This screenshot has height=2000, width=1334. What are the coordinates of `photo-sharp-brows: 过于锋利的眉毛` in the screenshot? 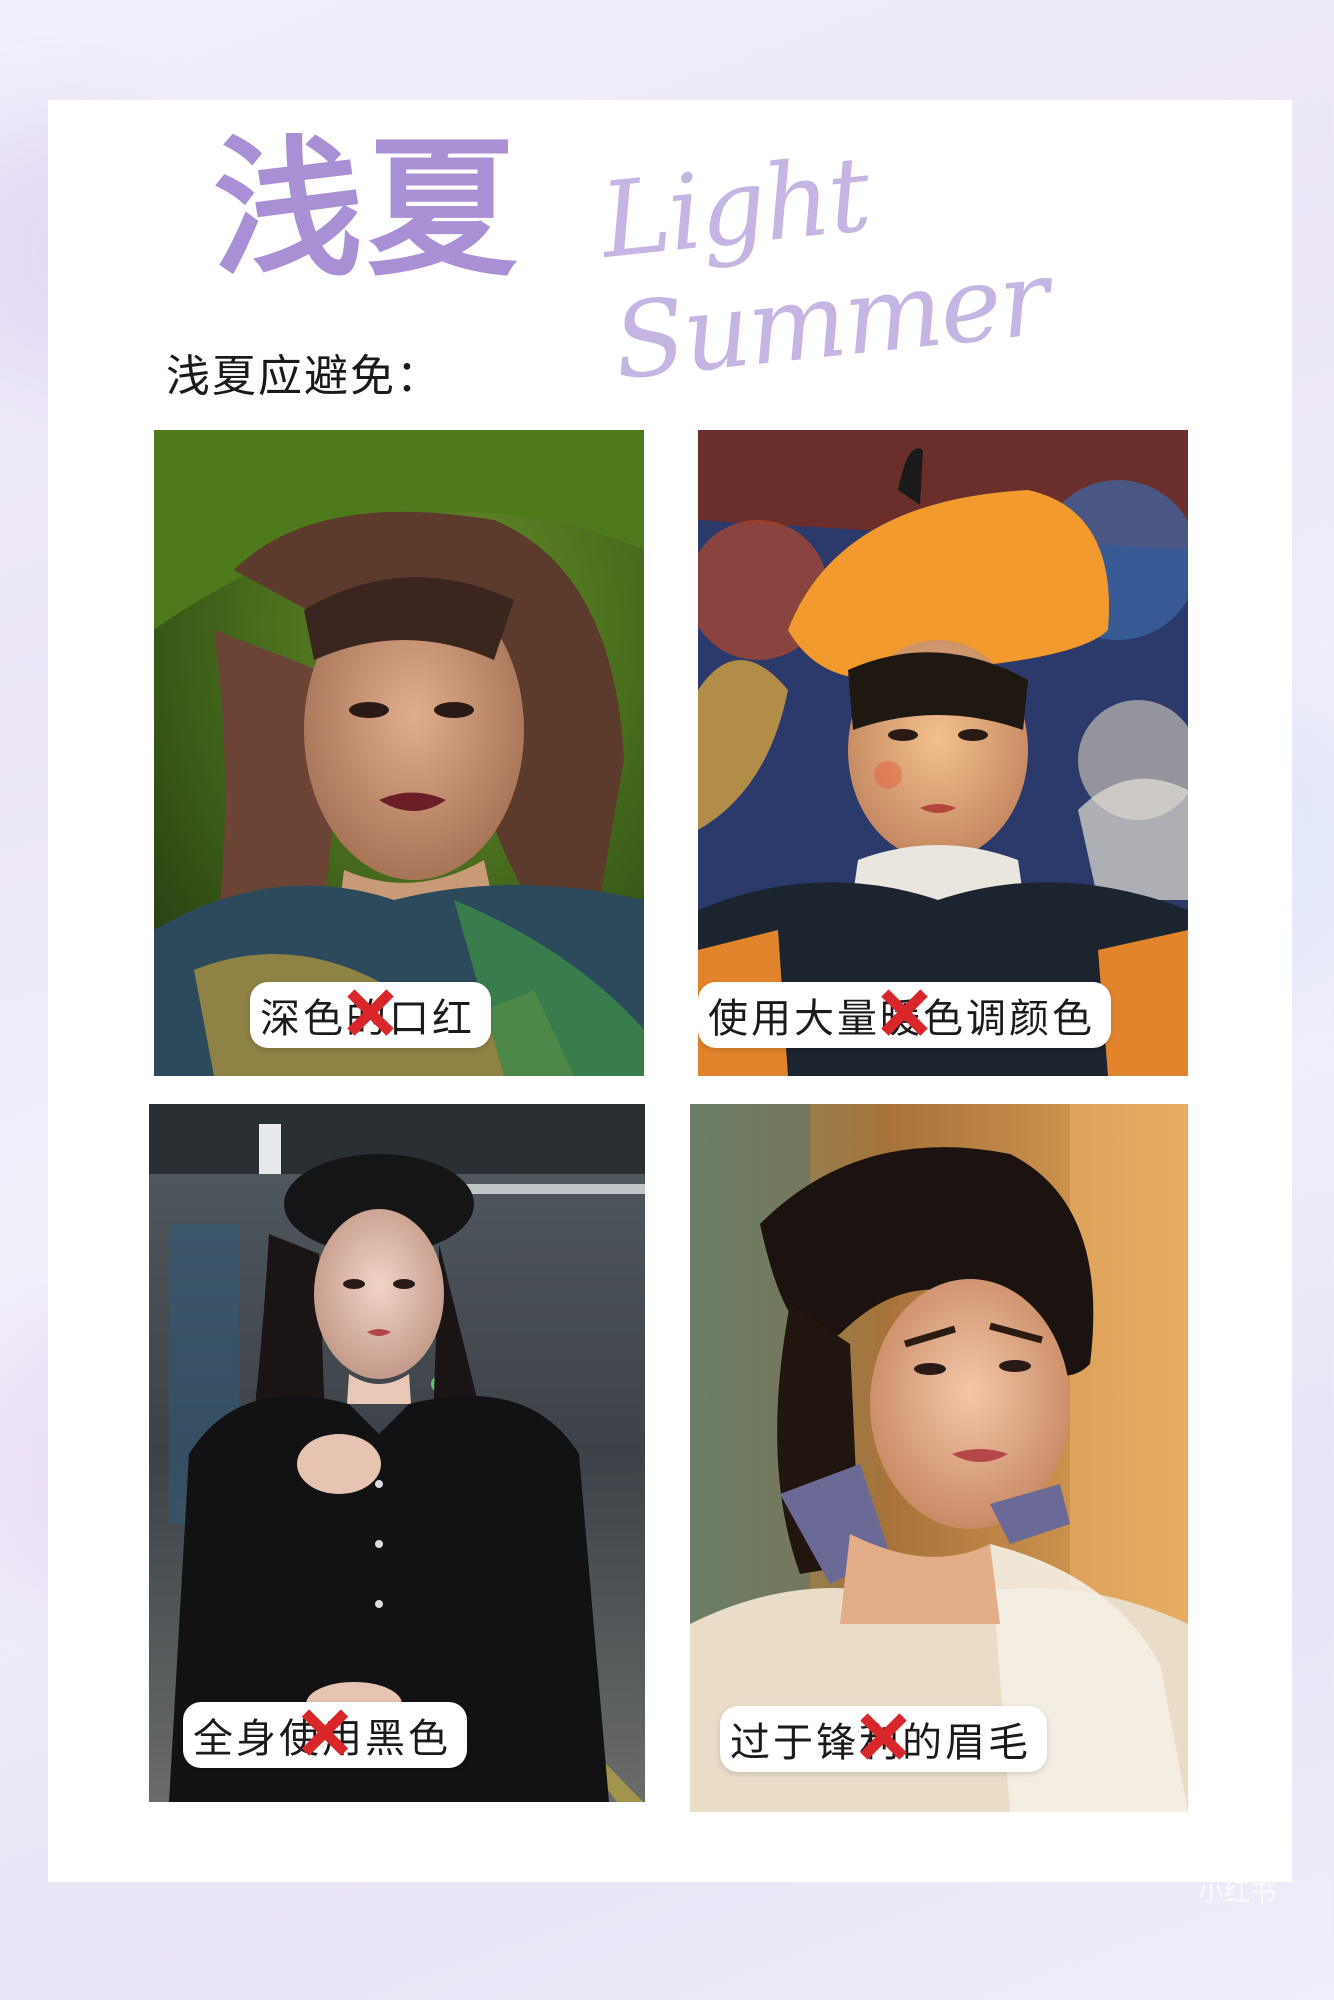 It's located at (939, 1458).